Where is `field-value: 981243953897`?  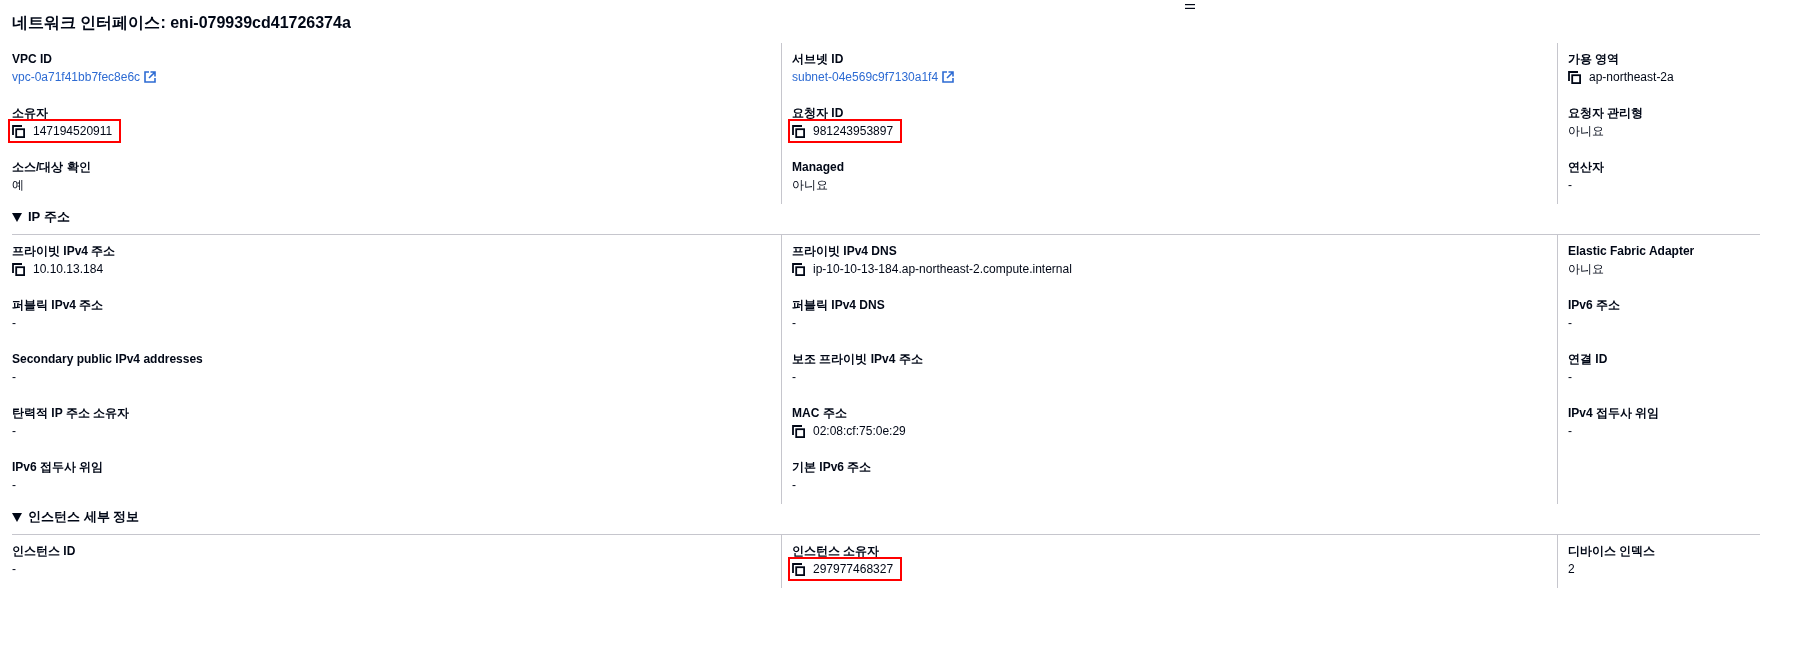 field-value: 981243953897 is located at coordinates (853, 131).